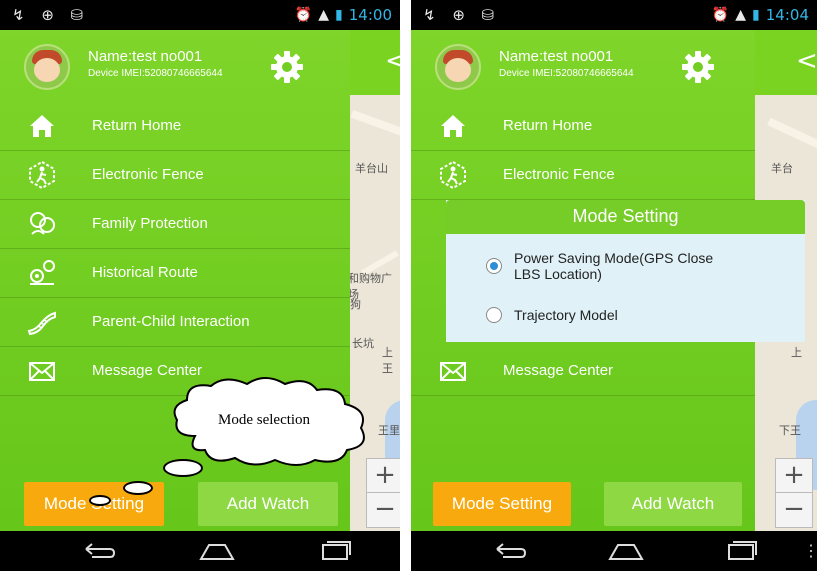 The image size is (817, 571). Describe the element at coordinates (389, 430) in the screenshot. I see `map-label: 王里` at that location.